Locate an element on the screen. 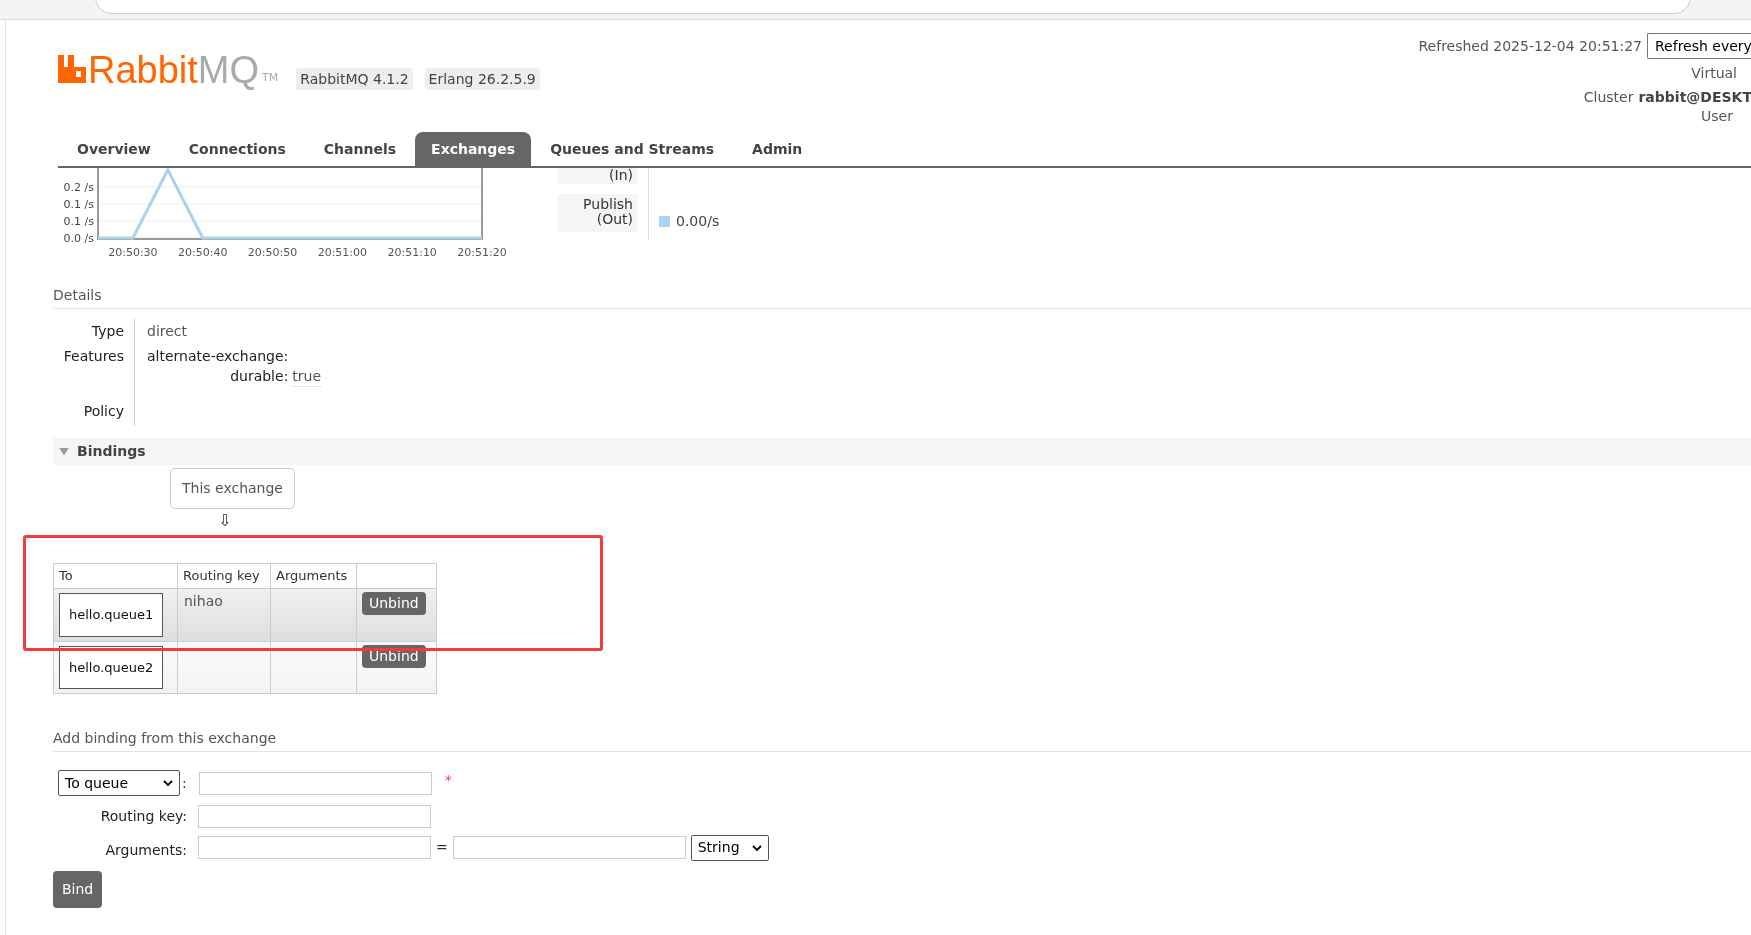  column-header: To is located at coordinates (115, 576).